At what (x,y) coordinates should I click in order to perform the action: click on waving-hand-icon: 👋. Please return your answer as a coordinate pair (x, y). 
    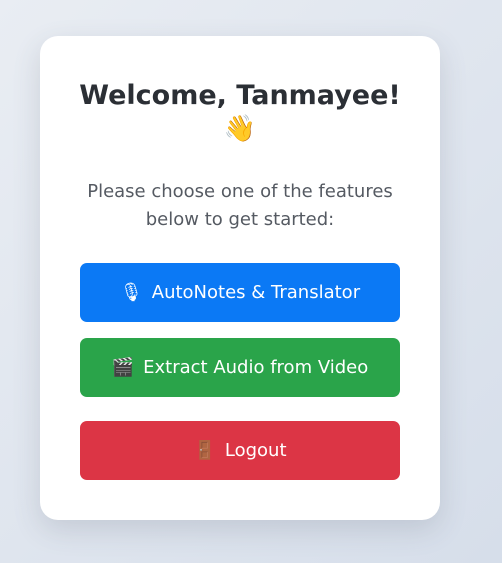
    Looking at the image, I should click on (240, 129).